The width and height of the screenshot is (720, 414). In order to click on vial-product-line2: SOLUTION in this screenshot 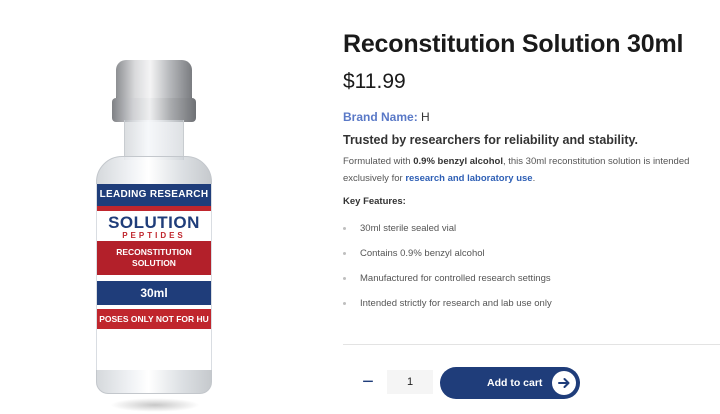, I will do `click(154, 263)`.